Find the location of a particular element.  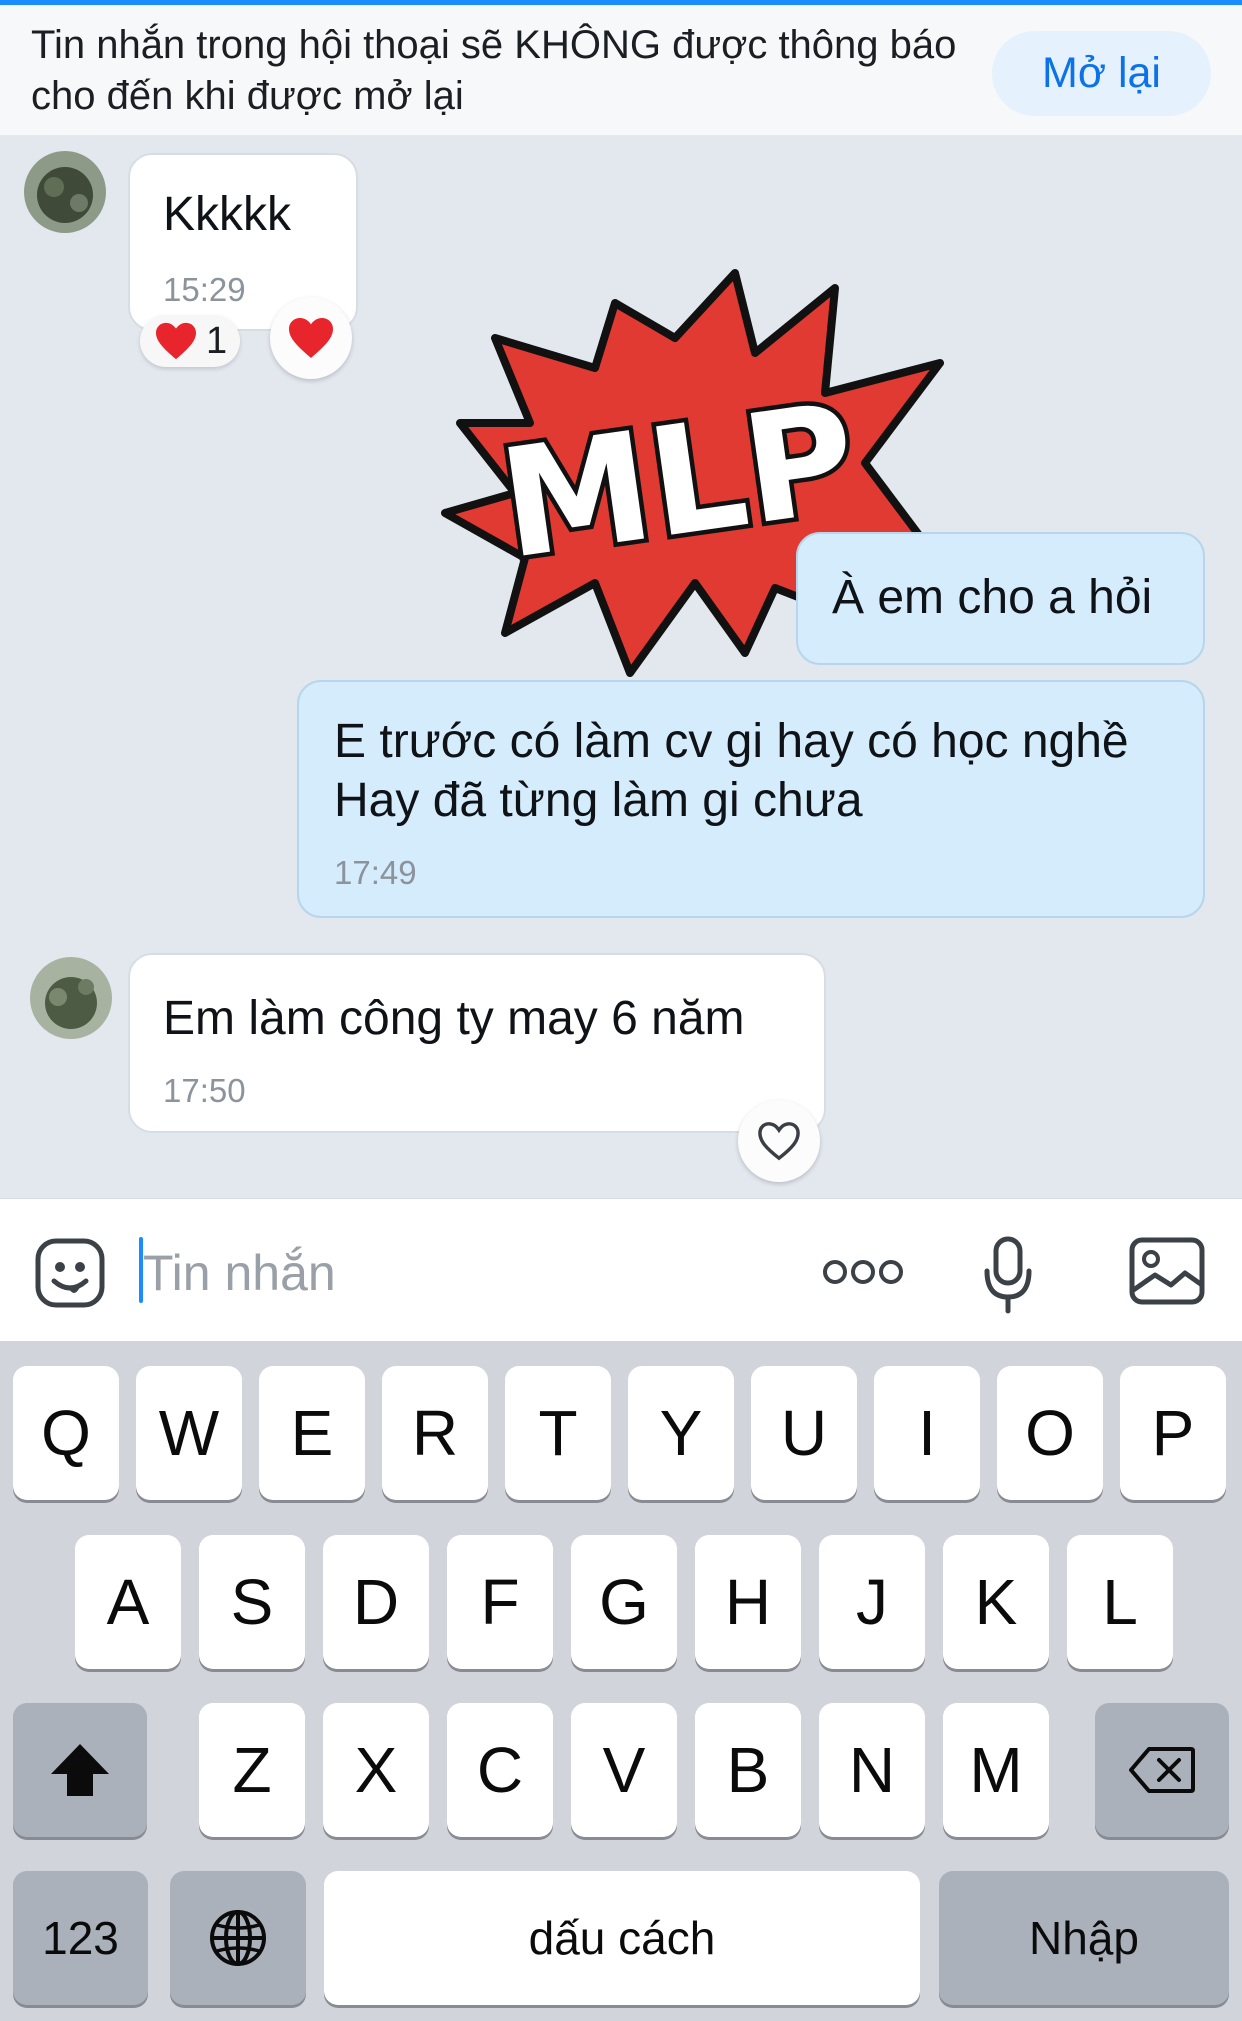

more-button is located at coordinates (863, 1272).